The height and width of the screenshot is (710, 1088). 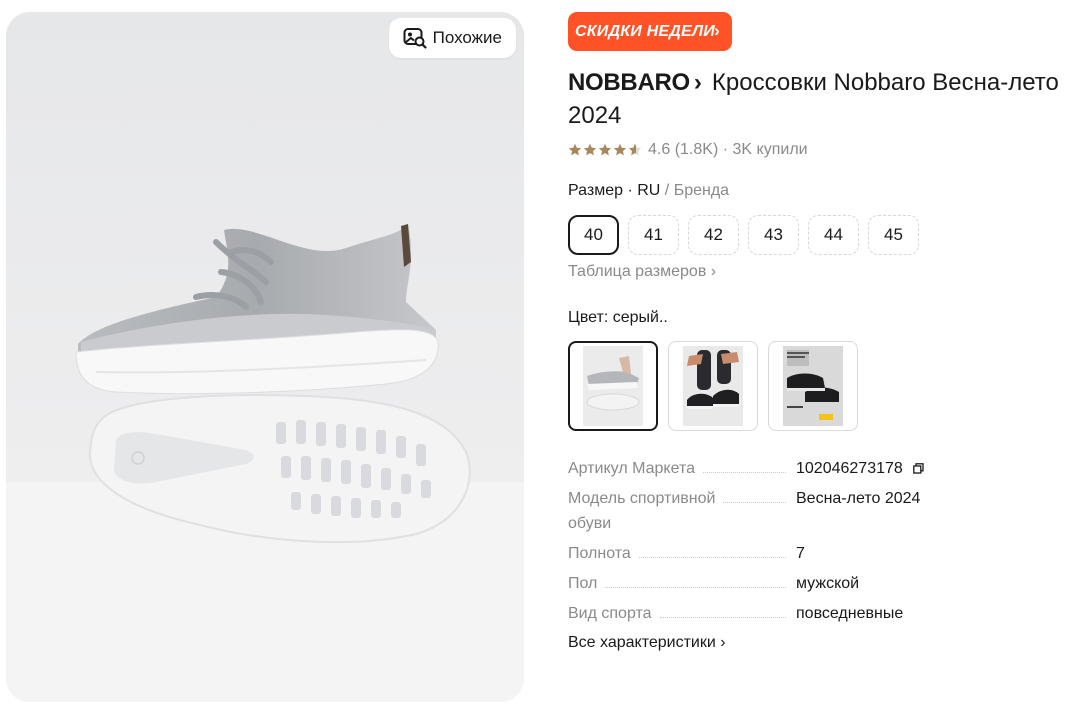 I want to click on size-system-ru: RU, so click(x=648, y=190).